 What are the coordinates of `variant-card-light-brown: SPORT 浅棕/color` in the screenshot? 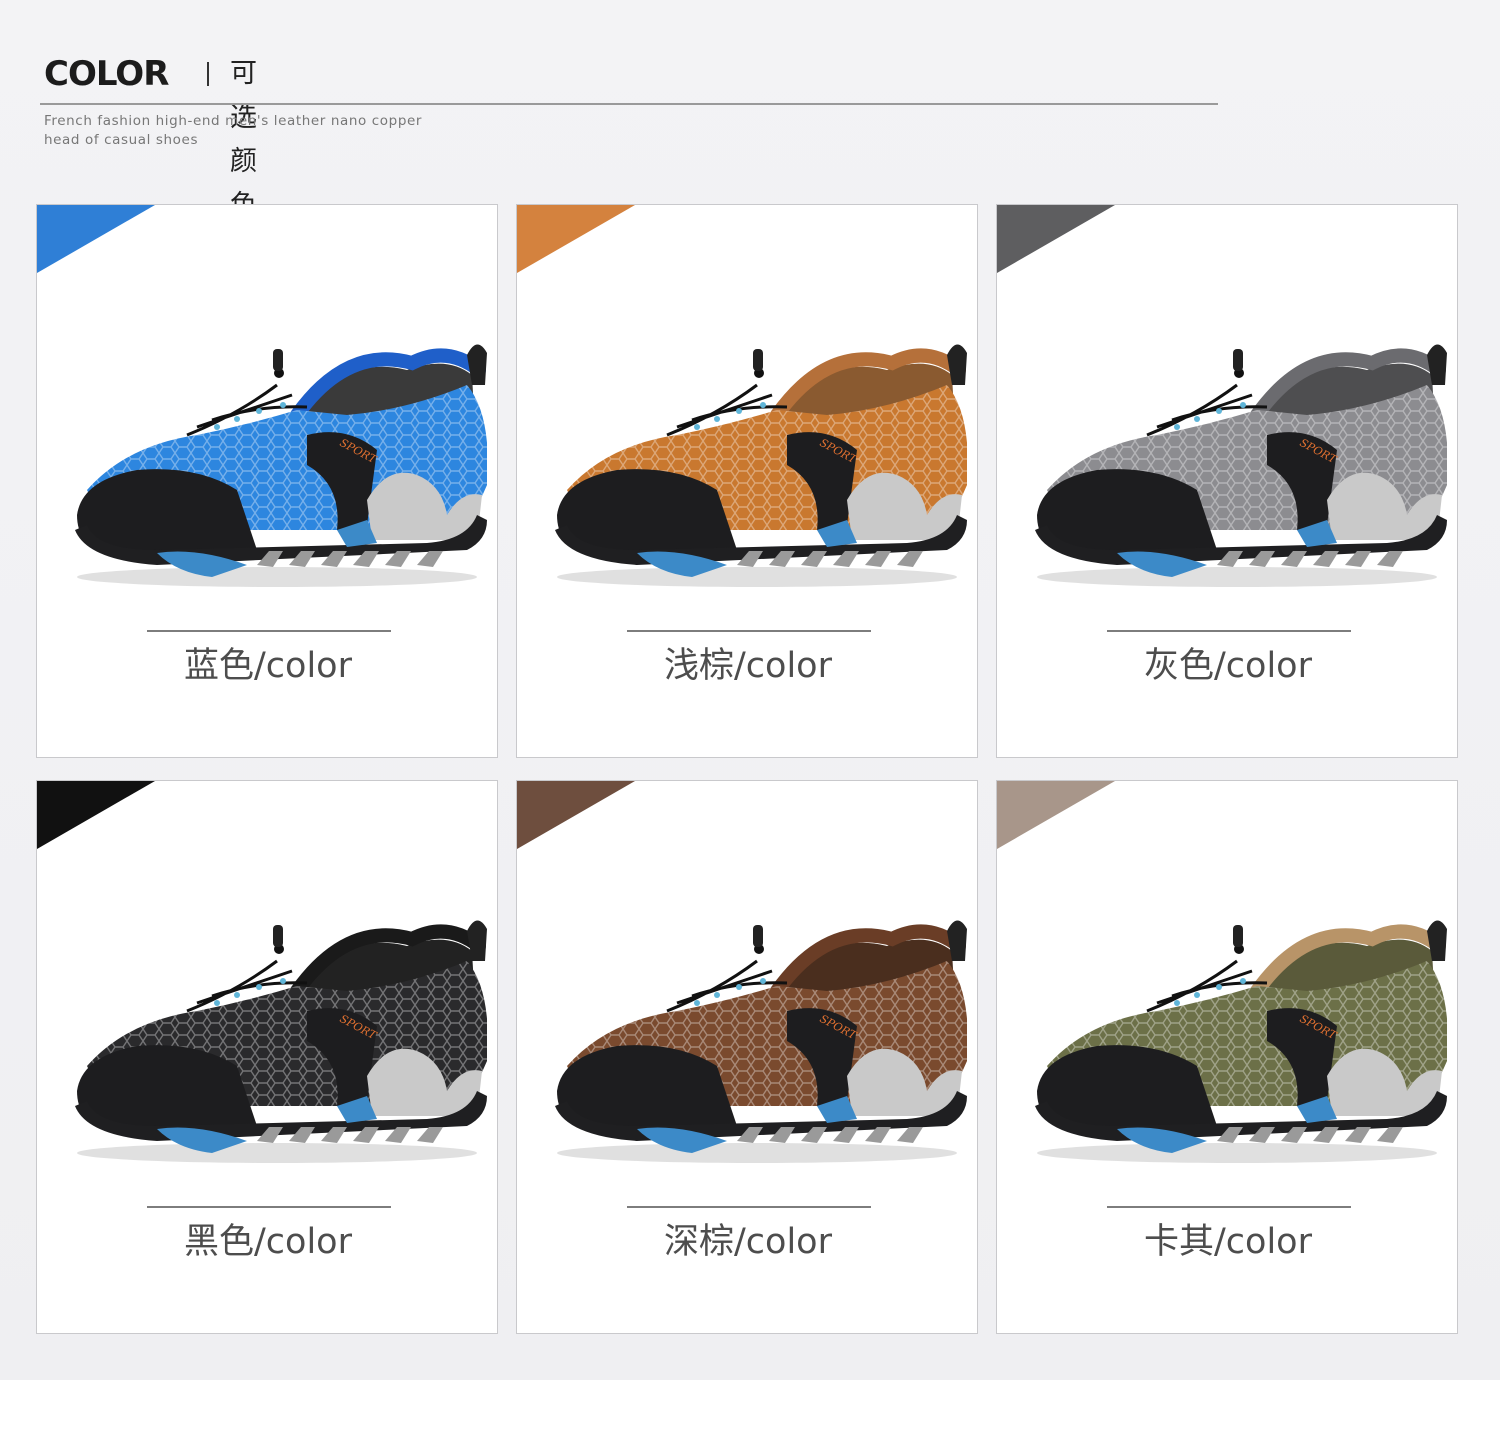 It's located at (747, 481).